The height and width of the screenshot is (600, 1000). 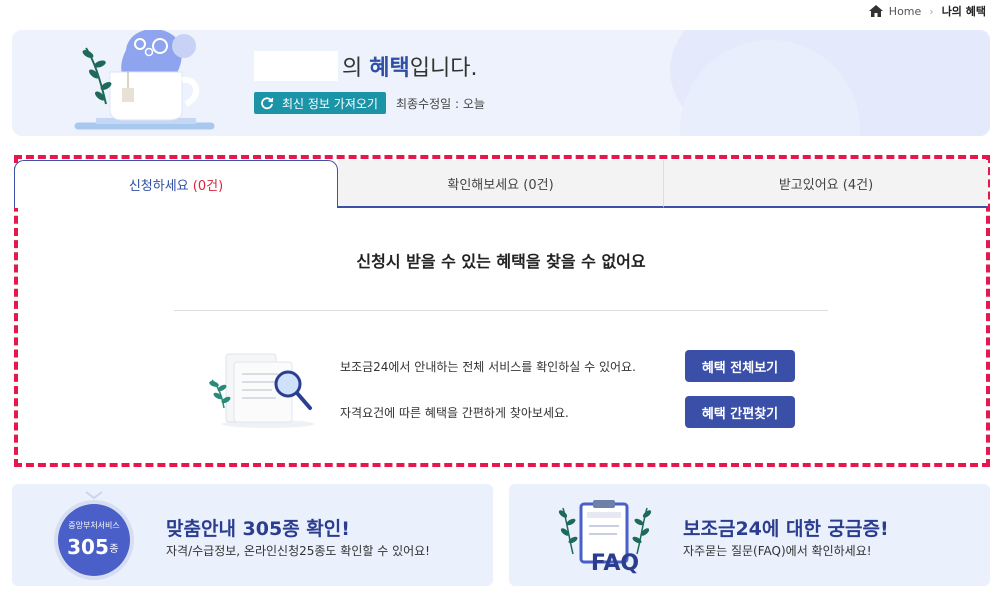 What do you see at coordinates (113, 549) in the screenshot?
I see `badge-unit: 종` at bounding box center [113, 549].